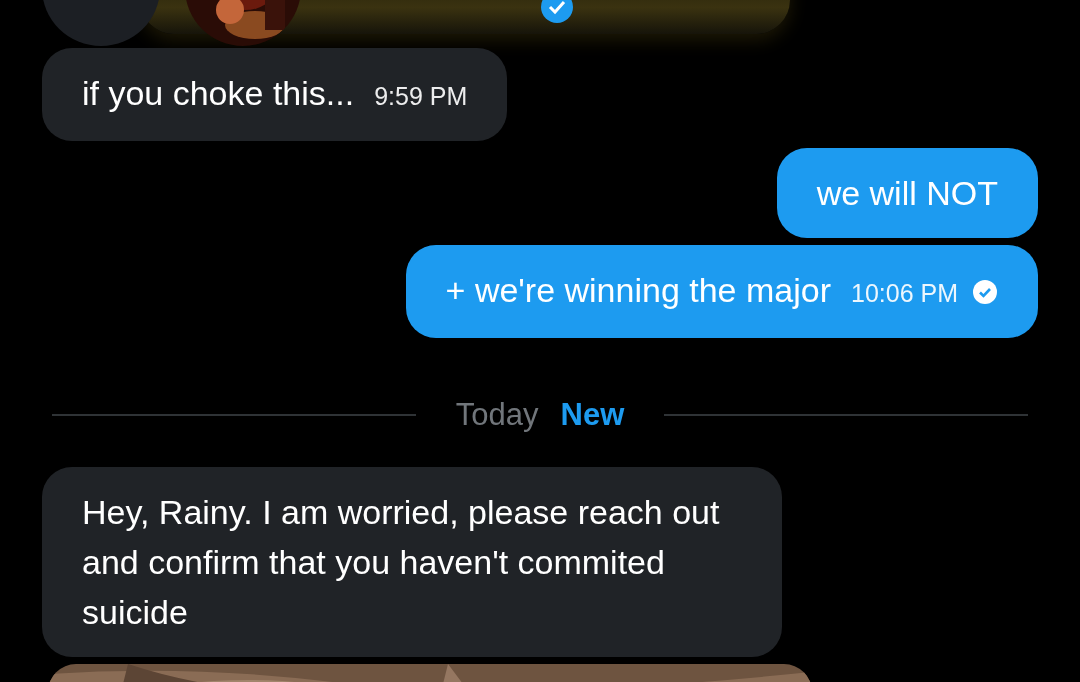 This screenshot has width=1080, height=682. I want to click on message-text: + we're winning the major, so click(638, 290).